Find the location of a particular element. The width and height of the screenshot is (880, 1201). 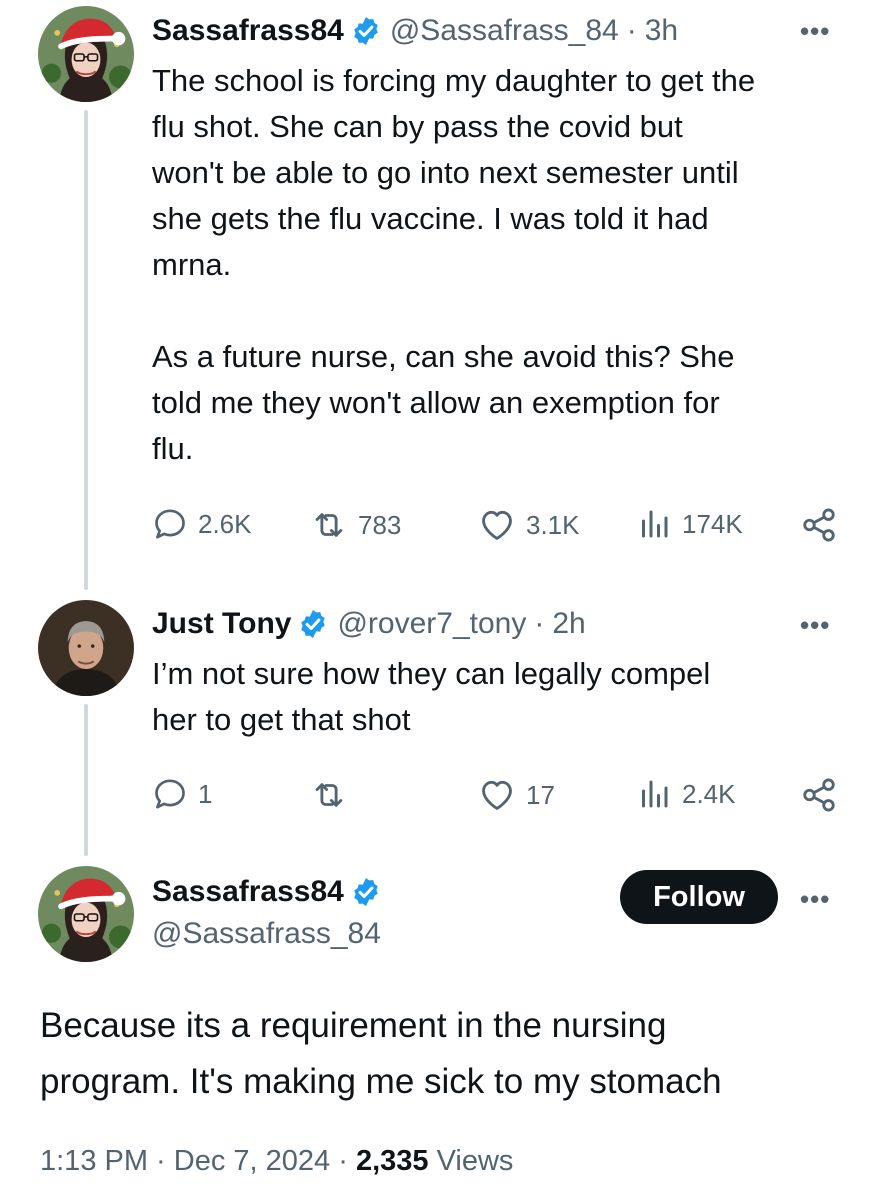

views-button: 2.4K is located at coordinates (686, 794).